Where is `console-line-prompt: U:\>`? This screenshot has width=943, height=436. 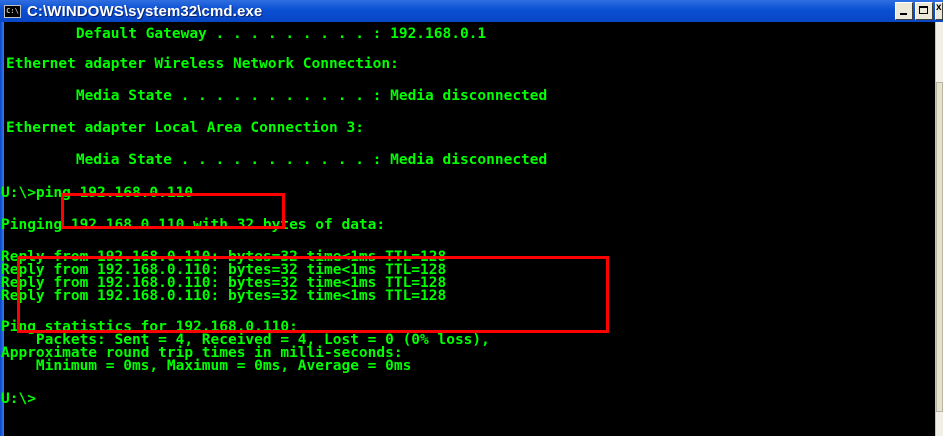 console-line-prompt: U:\> is located at coordinates (18, 399).